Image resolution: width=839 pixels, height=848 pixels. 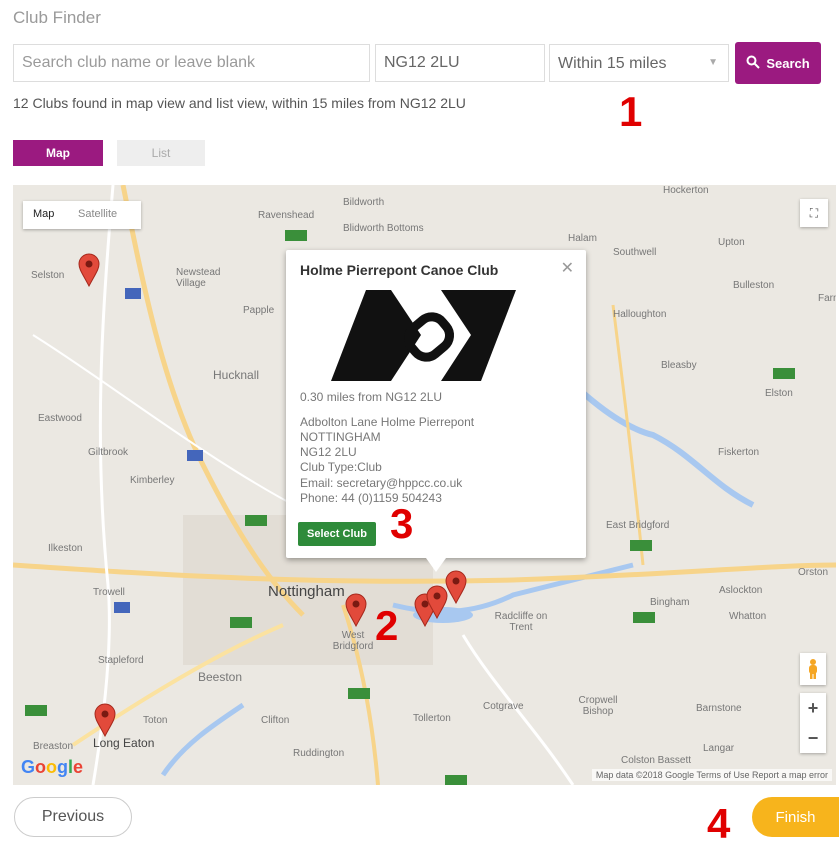 What do you see at coordinates (656, 760) in the screenshot?
I see `map-label: Colston Bassett` at bounding box center [656, 760].